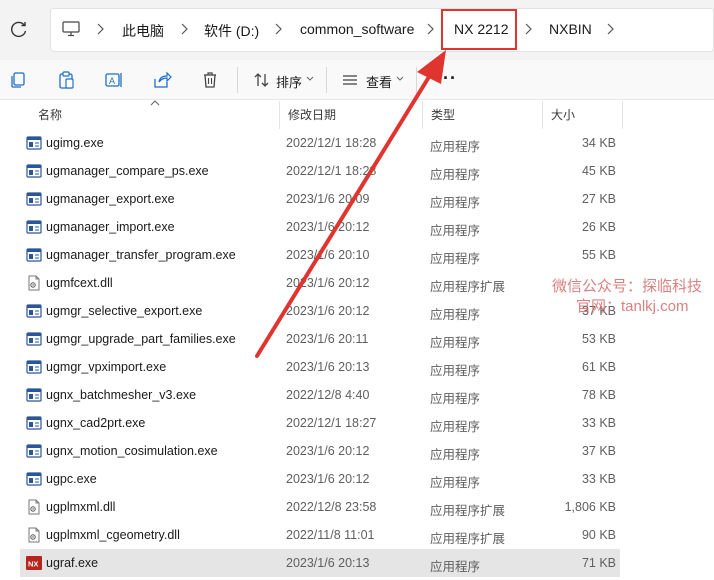 Image resolution: width=714 pixels, height=580 pixels. Describe the element at coordinates (289, 81) in the screenshot. I see `sort-button: 排序` at that location.